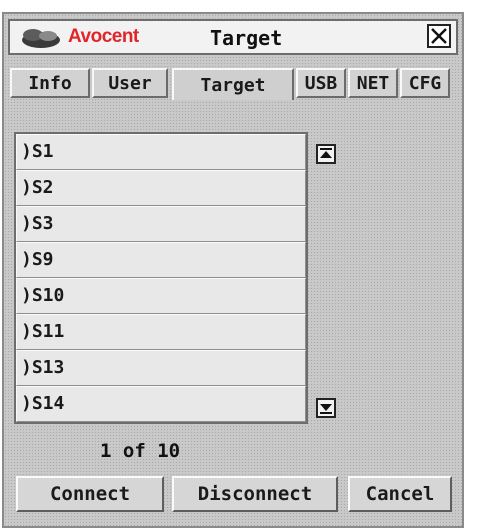 The image size is (477, 532). I want to click on tab-target: Target, so click(233, 84).